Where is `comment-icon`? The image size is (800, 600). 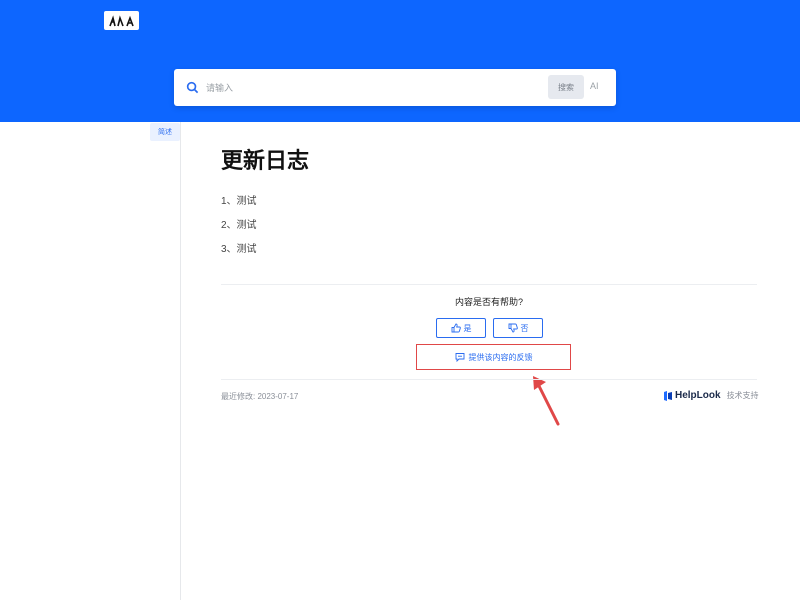
comment-icon is located at coordinates (459, 357).